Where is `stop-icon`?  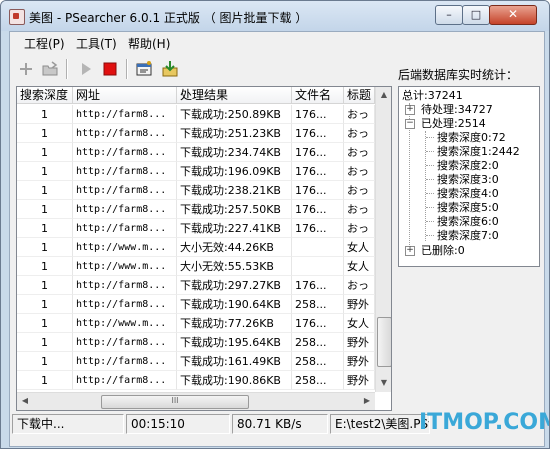
stop-icon is located at coordinates (110, 69).